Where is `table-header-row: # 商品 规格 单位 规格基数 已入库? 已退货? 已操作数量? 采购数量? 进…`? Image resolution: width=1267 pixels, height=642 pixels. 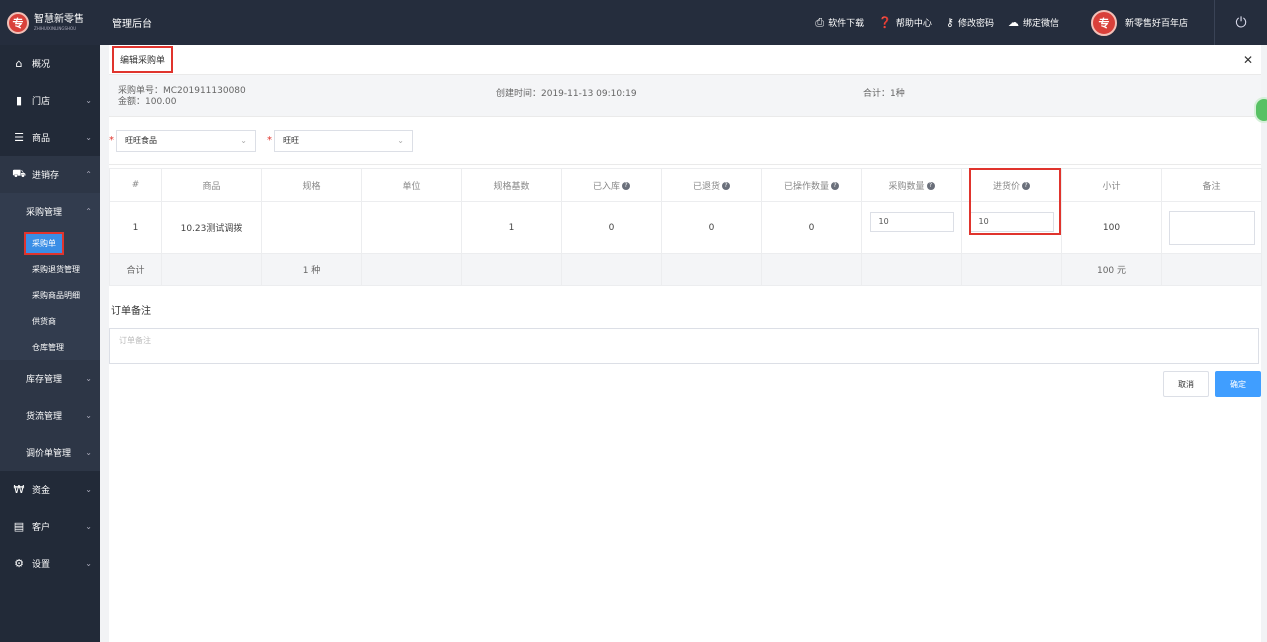
table-header-row: # 商品 规格 单位 规格基数 已入库? 已退货? 已操作数量? 采购数量? 进… is located at coordinates (685, 185).